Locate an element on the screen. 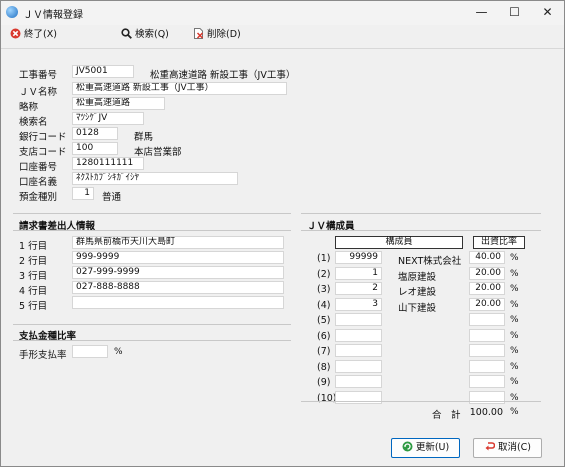 This screenshot has width=565, height=467. app-icon is located at coordinates (12, 12).